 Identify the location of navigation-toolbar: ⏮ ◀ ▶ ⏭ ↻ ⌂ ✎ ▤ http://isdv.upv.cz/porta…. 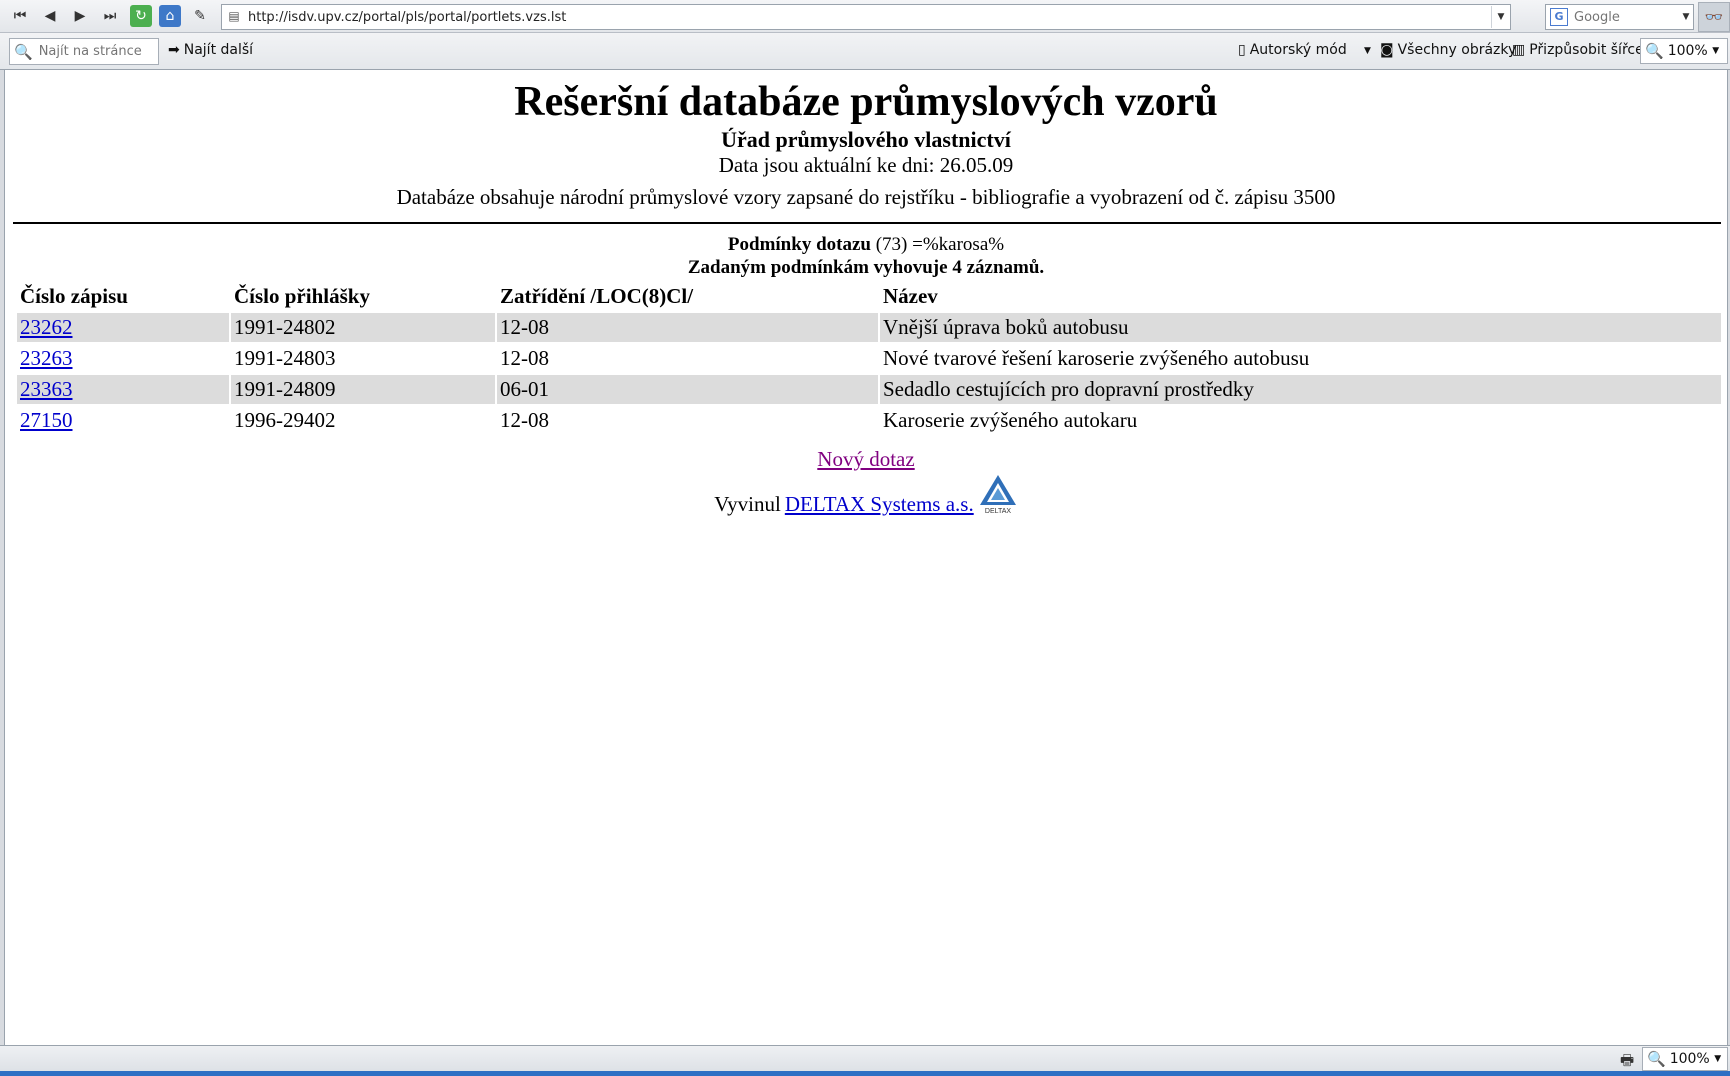
(865, 16).